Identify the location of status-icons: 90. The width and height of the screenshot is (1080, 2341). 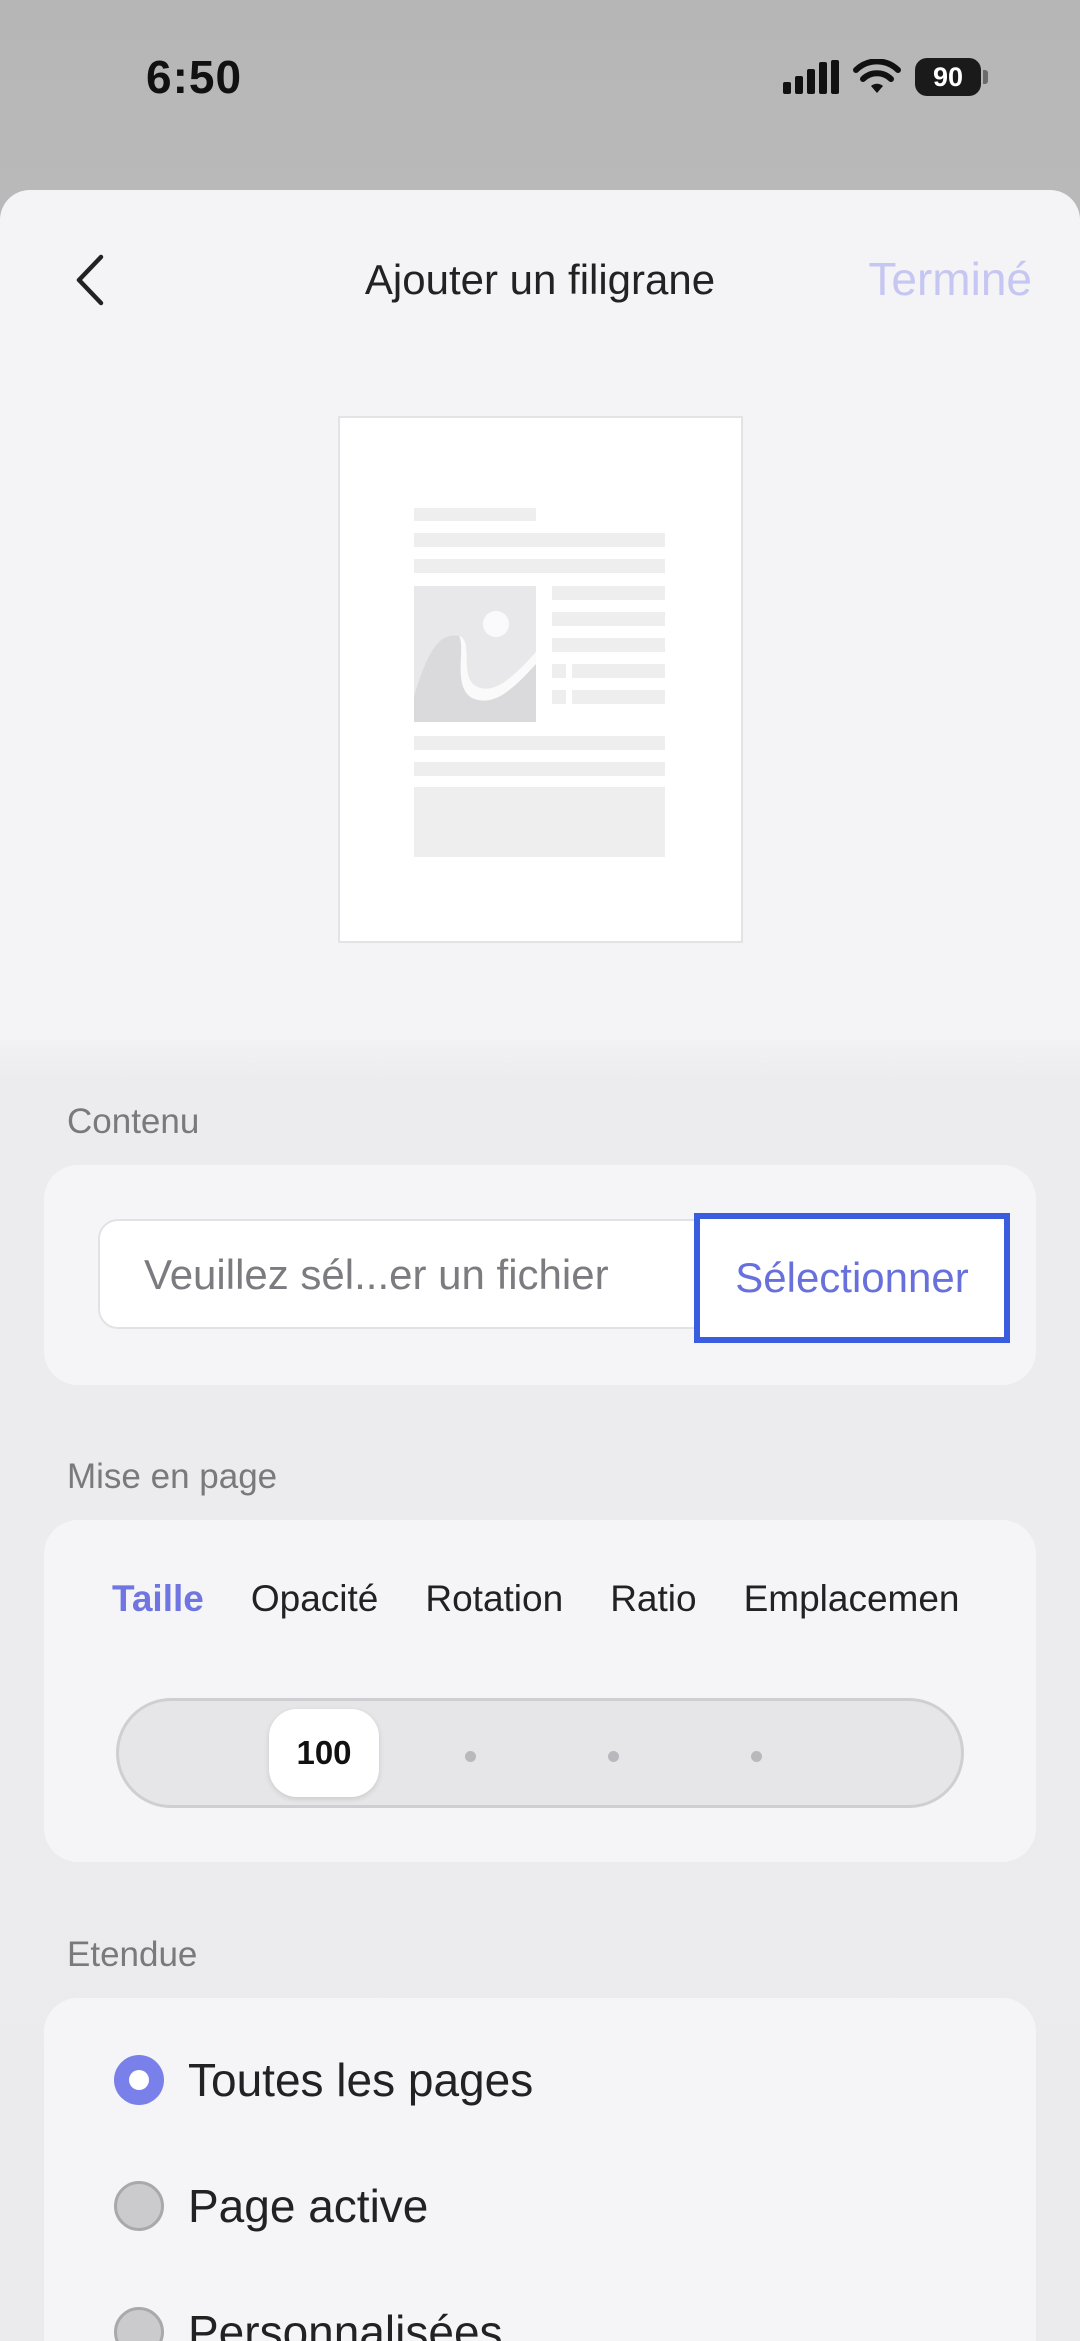
(885, 77).